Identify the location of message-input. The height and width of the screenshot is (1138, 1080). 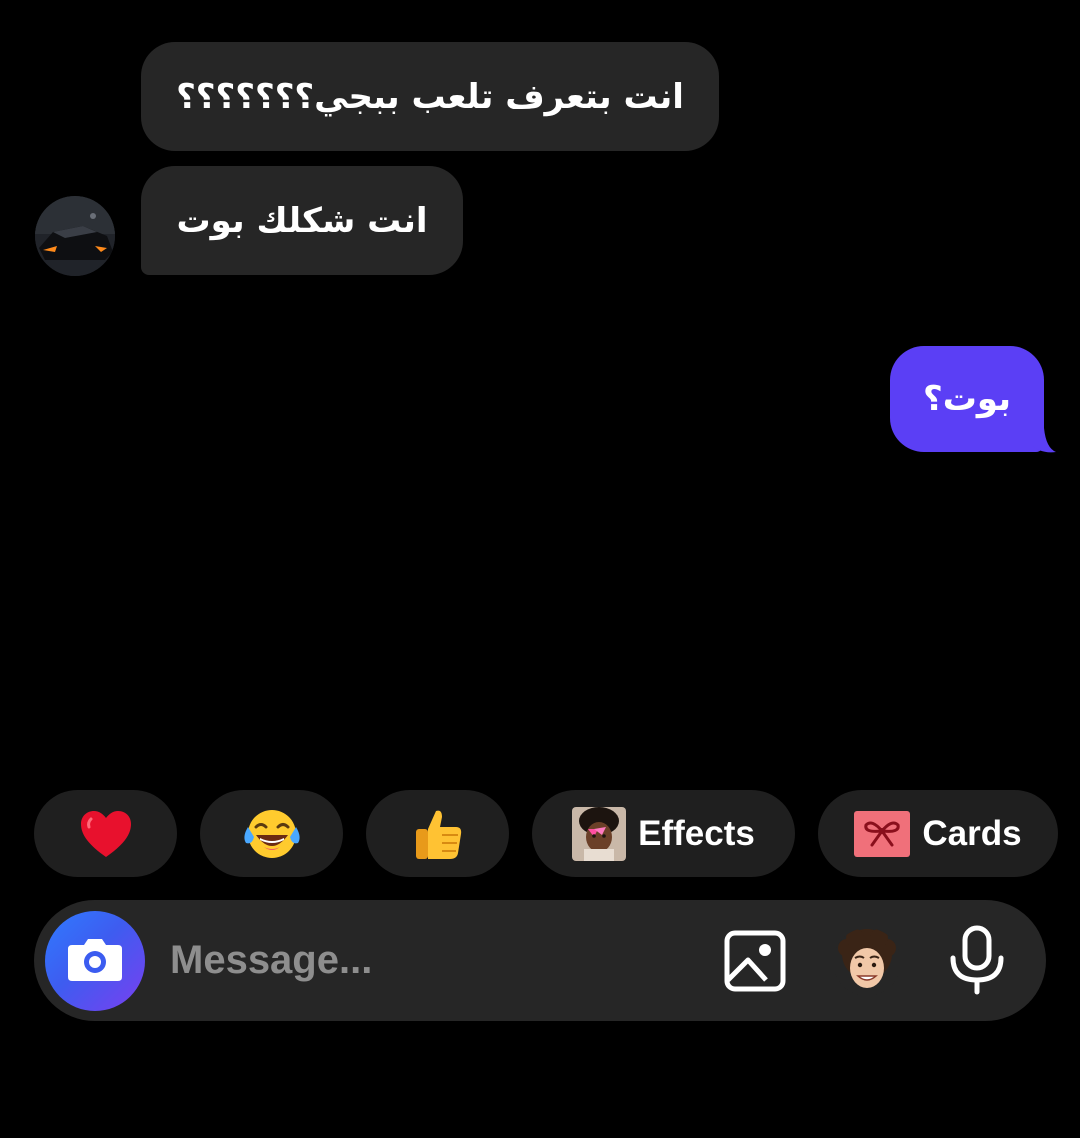
(430, 960).